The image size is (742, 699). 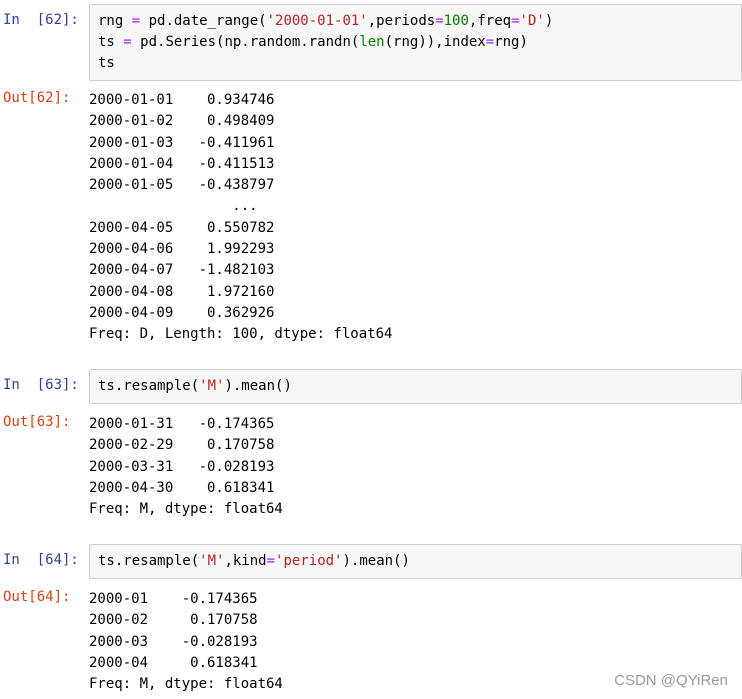 What do you see at coordinates (182, 291) in the screenshot?
I see `output-line: 2000-04-08 1.972160` at bounding box center [182, 291].